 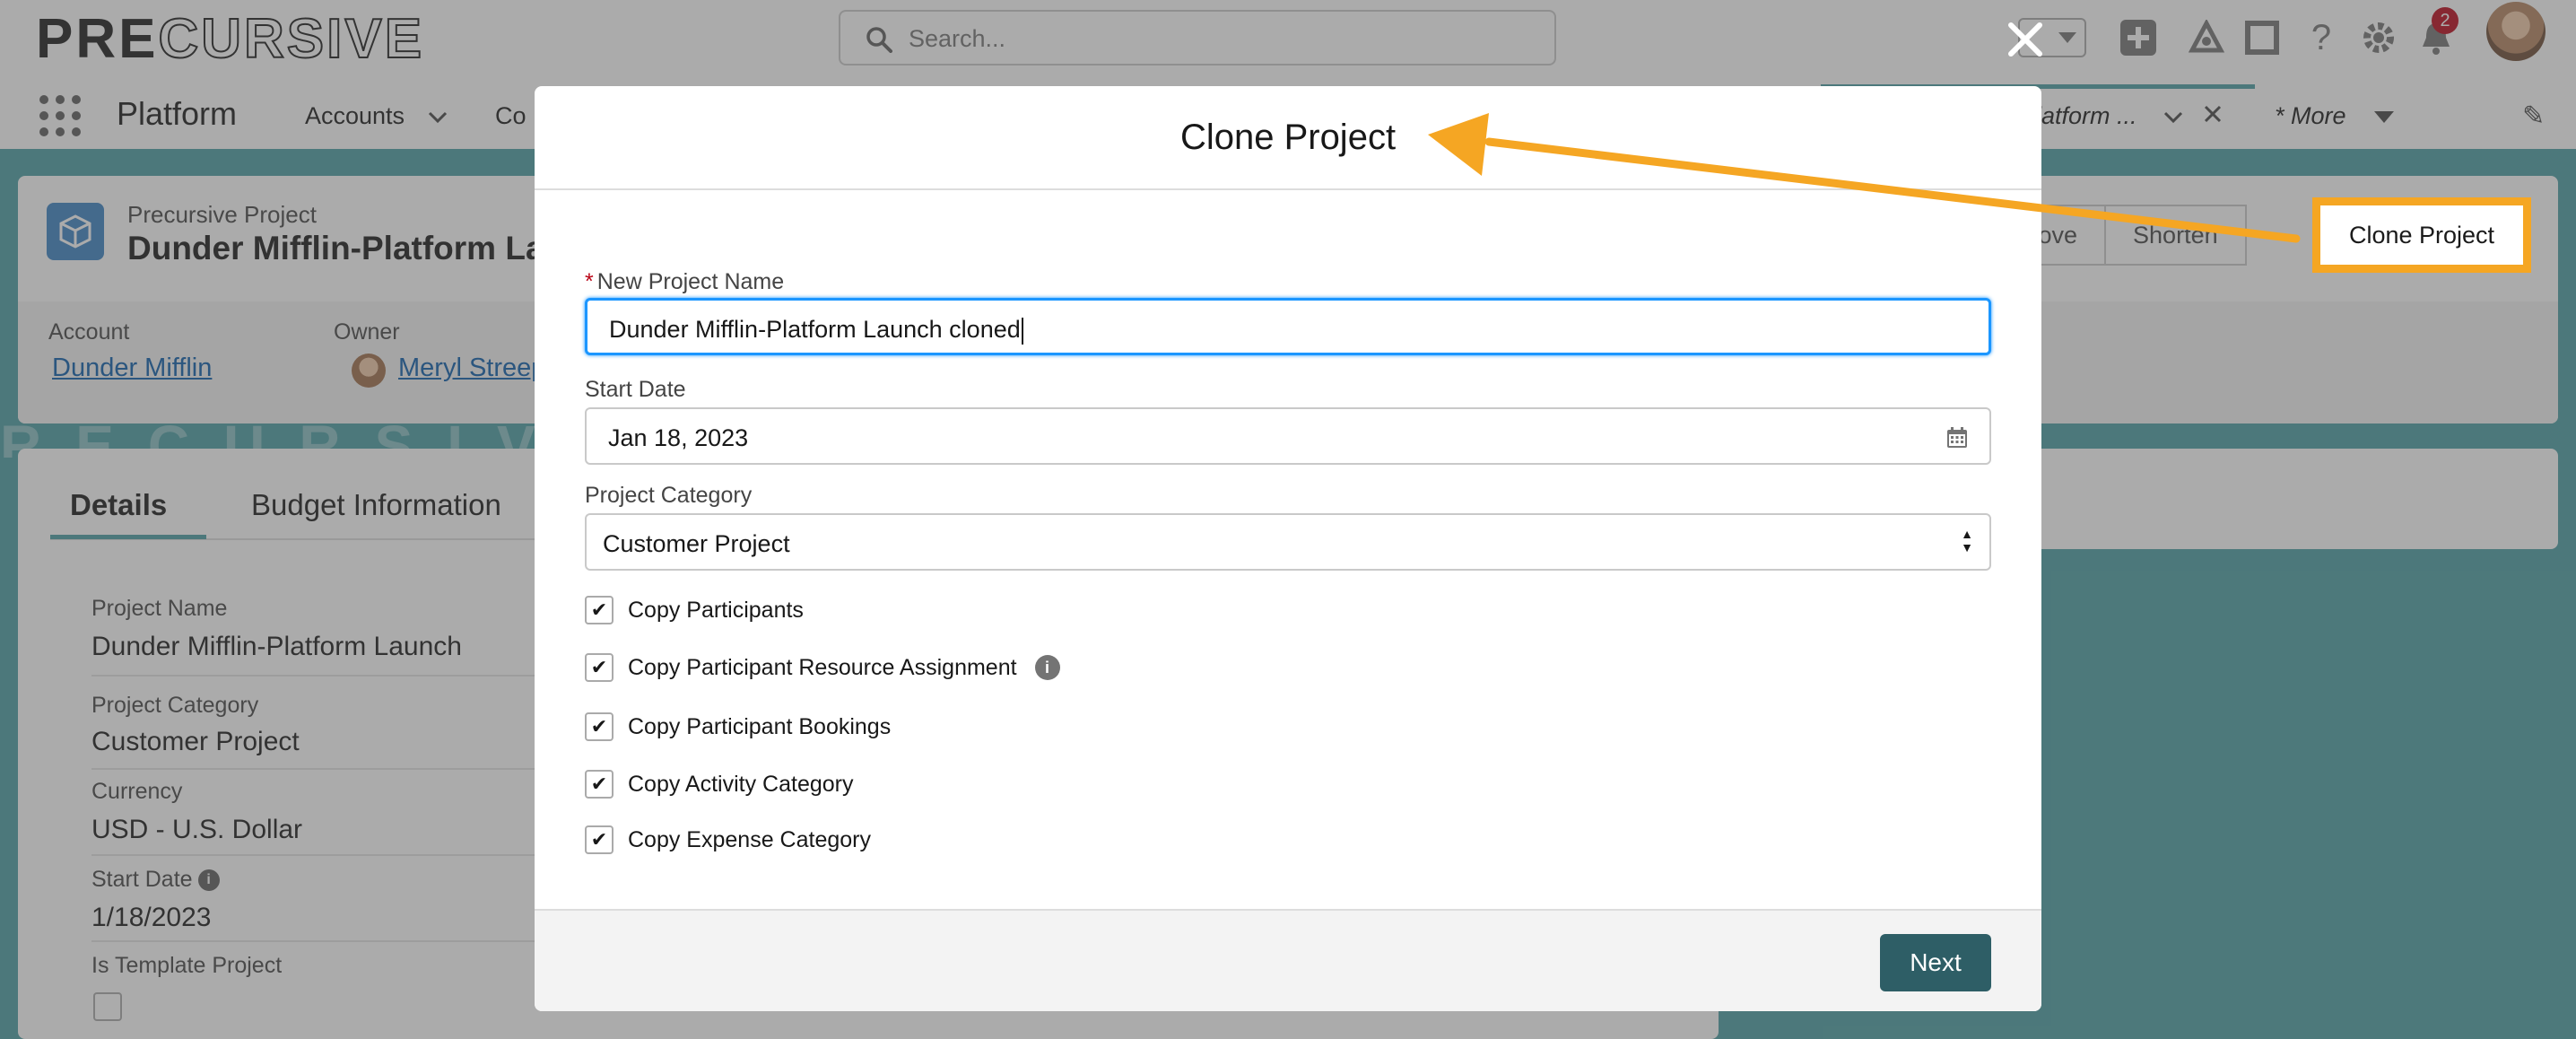 What do you see at coordinates (599, 839) in the screenshot?
I see `copy-expense-category-checkbox: ✔` at bounding box center [599, 839].